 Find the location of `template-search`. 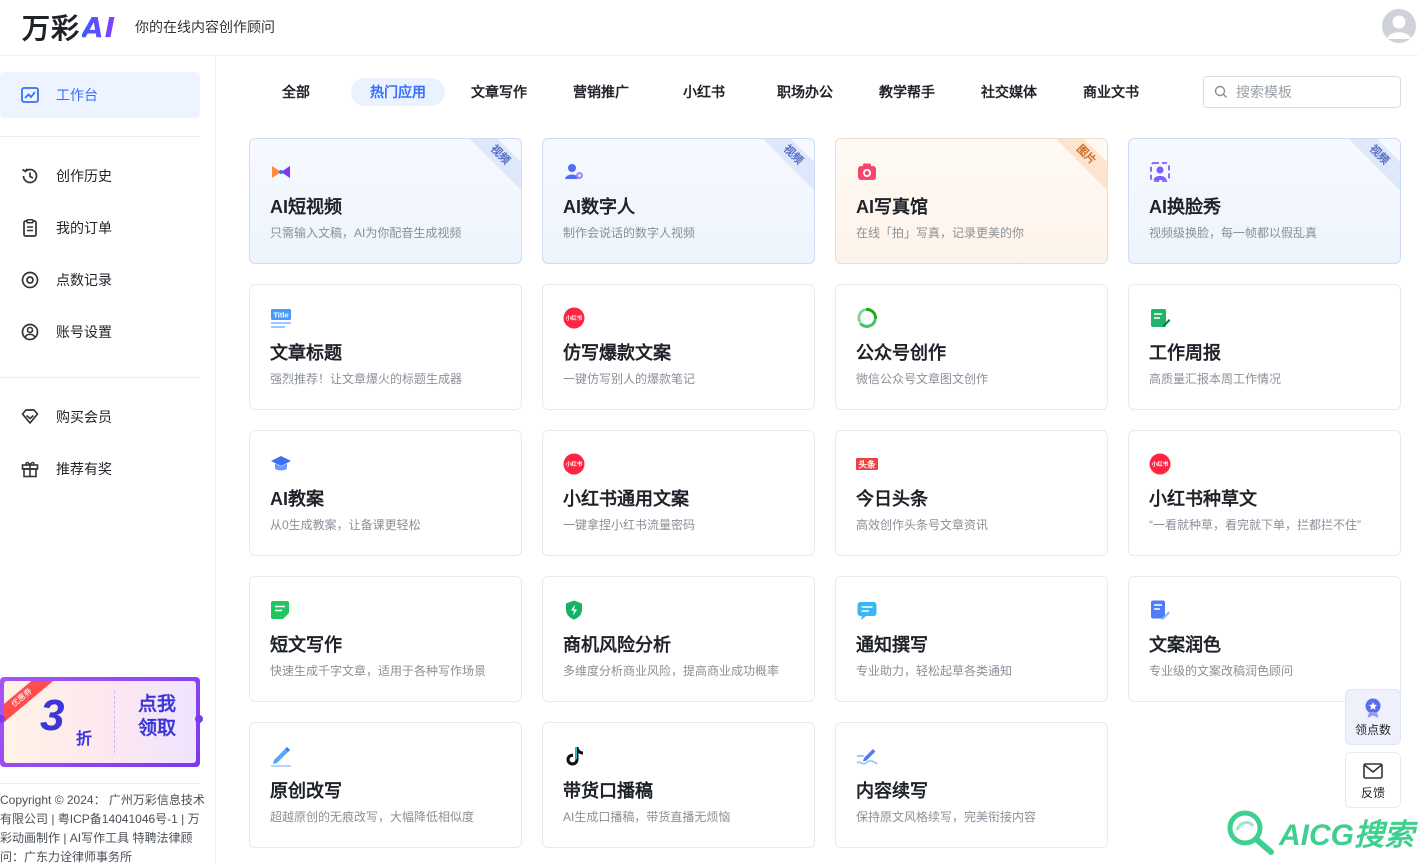

template-search is located at coordinates (1302, 92).